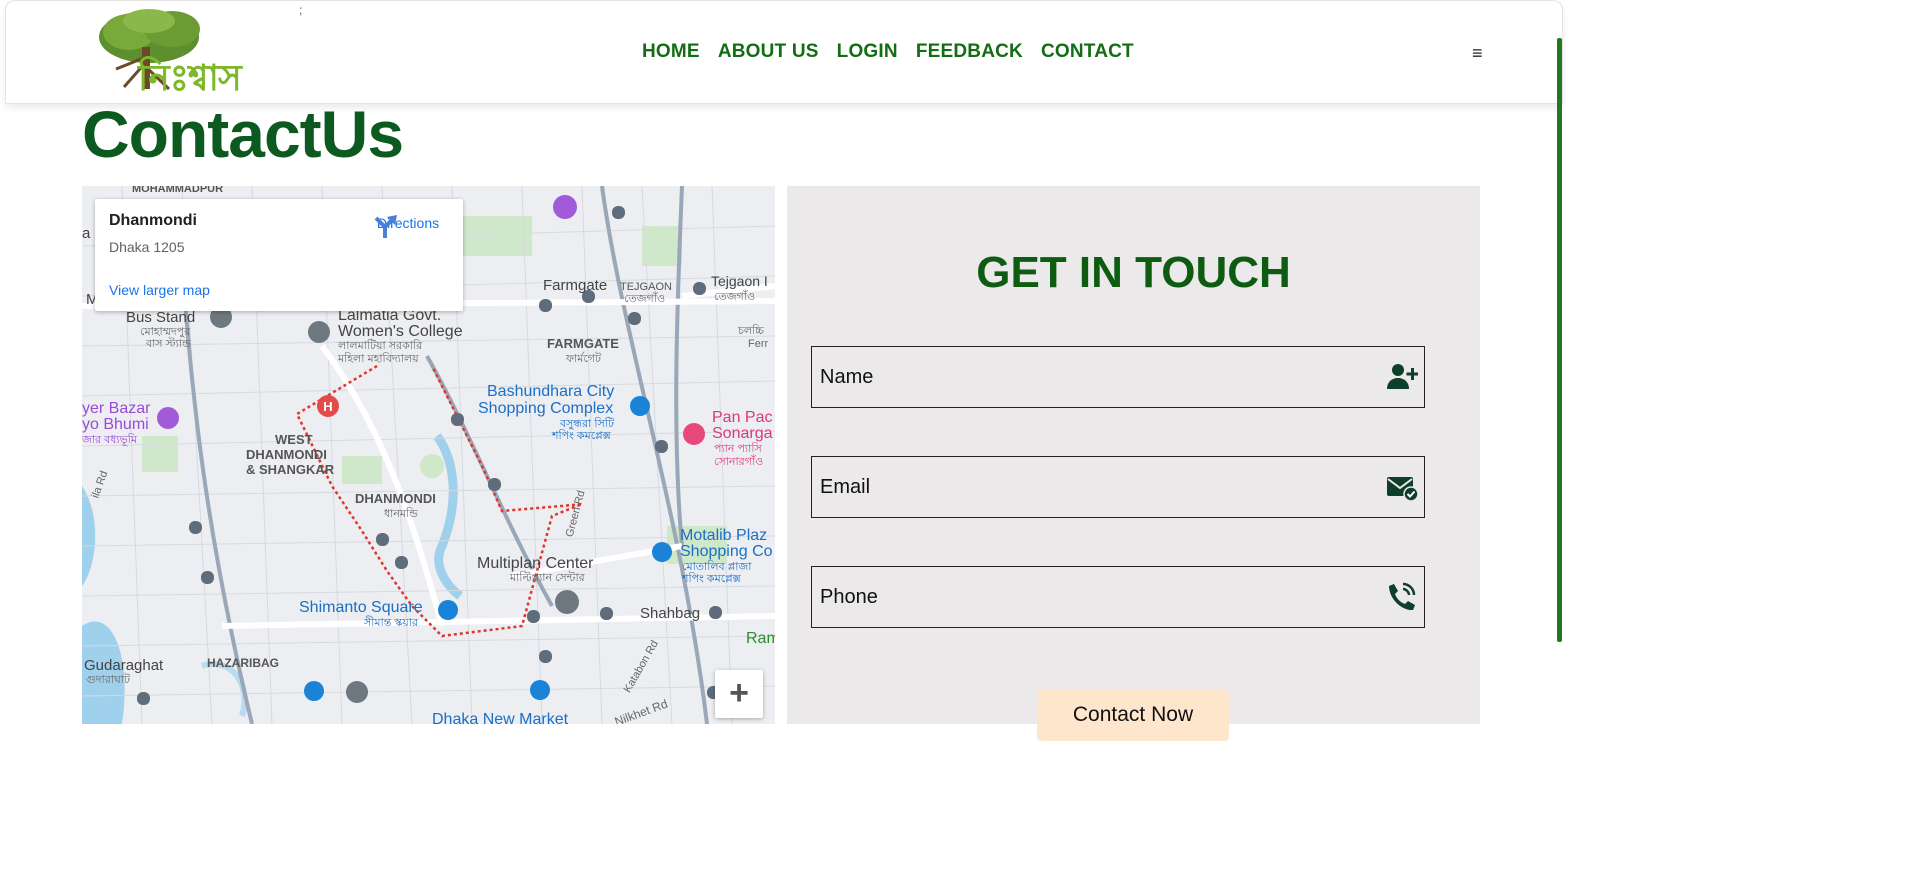 The width and height of the screenshot is (1920, 886). I want to click on map-label: জার বধ্যভূমি, so click(110, 439).